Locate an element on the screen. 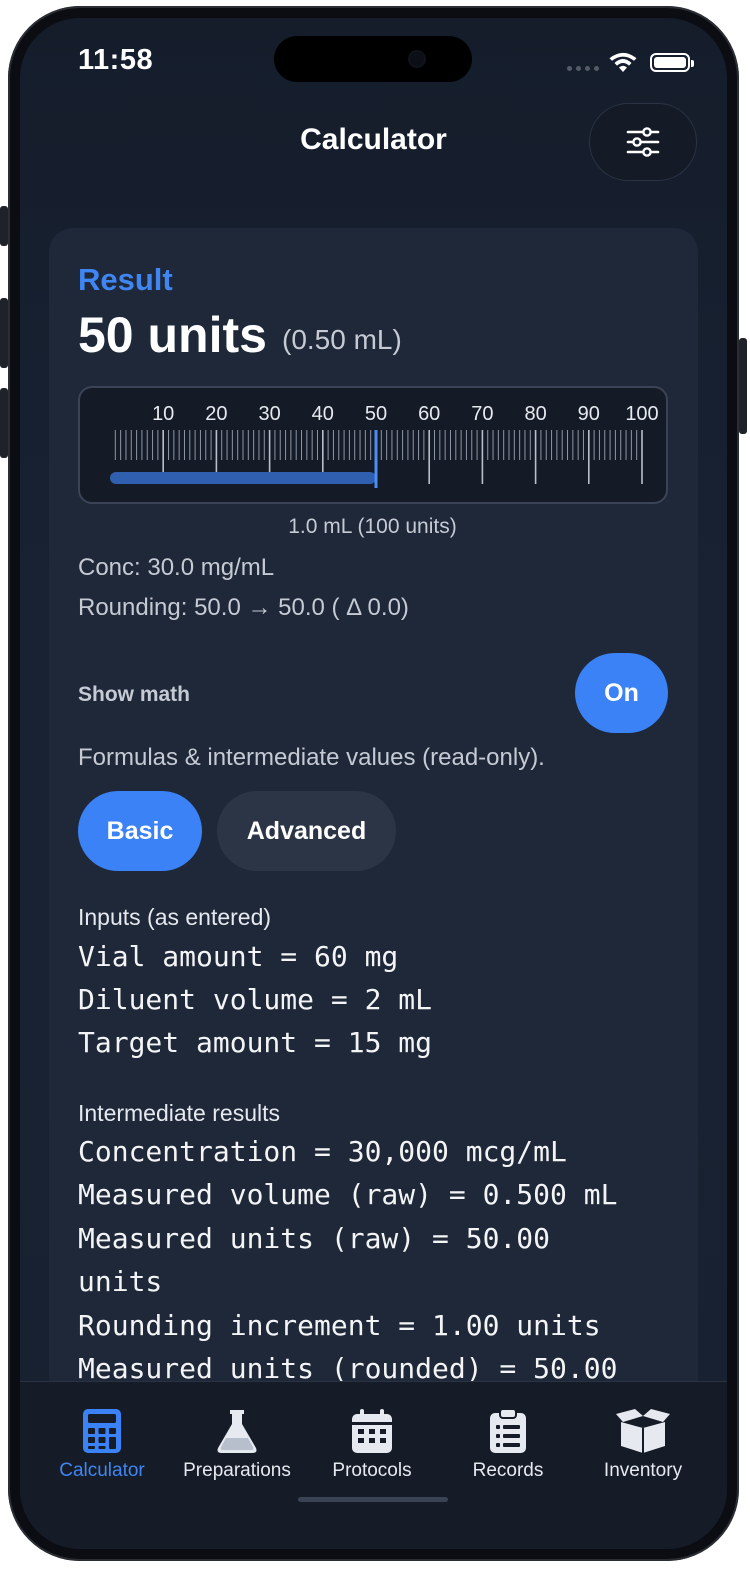 The height and width of the screenshot is (1576, 750). tab-calculator: Calculator is located at coordinates (102, 1445).